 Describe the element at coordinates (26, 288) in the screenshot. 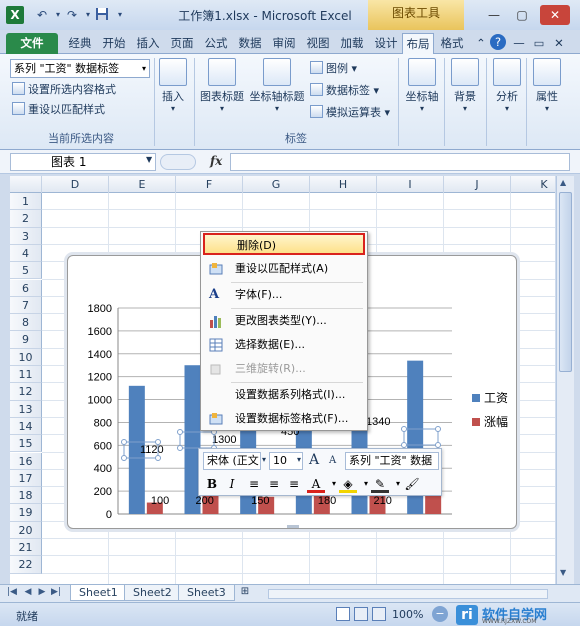

I see `row-header-6: 6` at that location.